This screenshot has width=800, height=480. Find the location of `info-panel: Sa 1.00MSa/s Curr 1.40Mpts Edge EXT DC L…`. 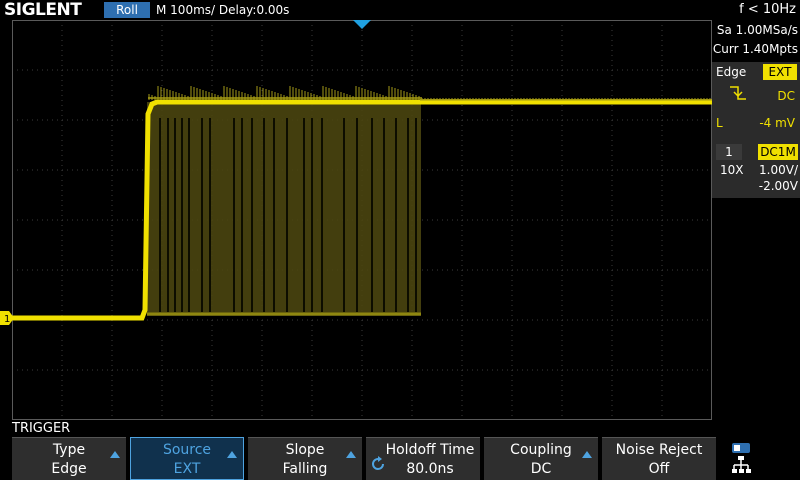

info-panel: Sa 1.00MSa/s Curr 1.40Mpts Edge EXT DC L… is located at coordinates (756, 229).